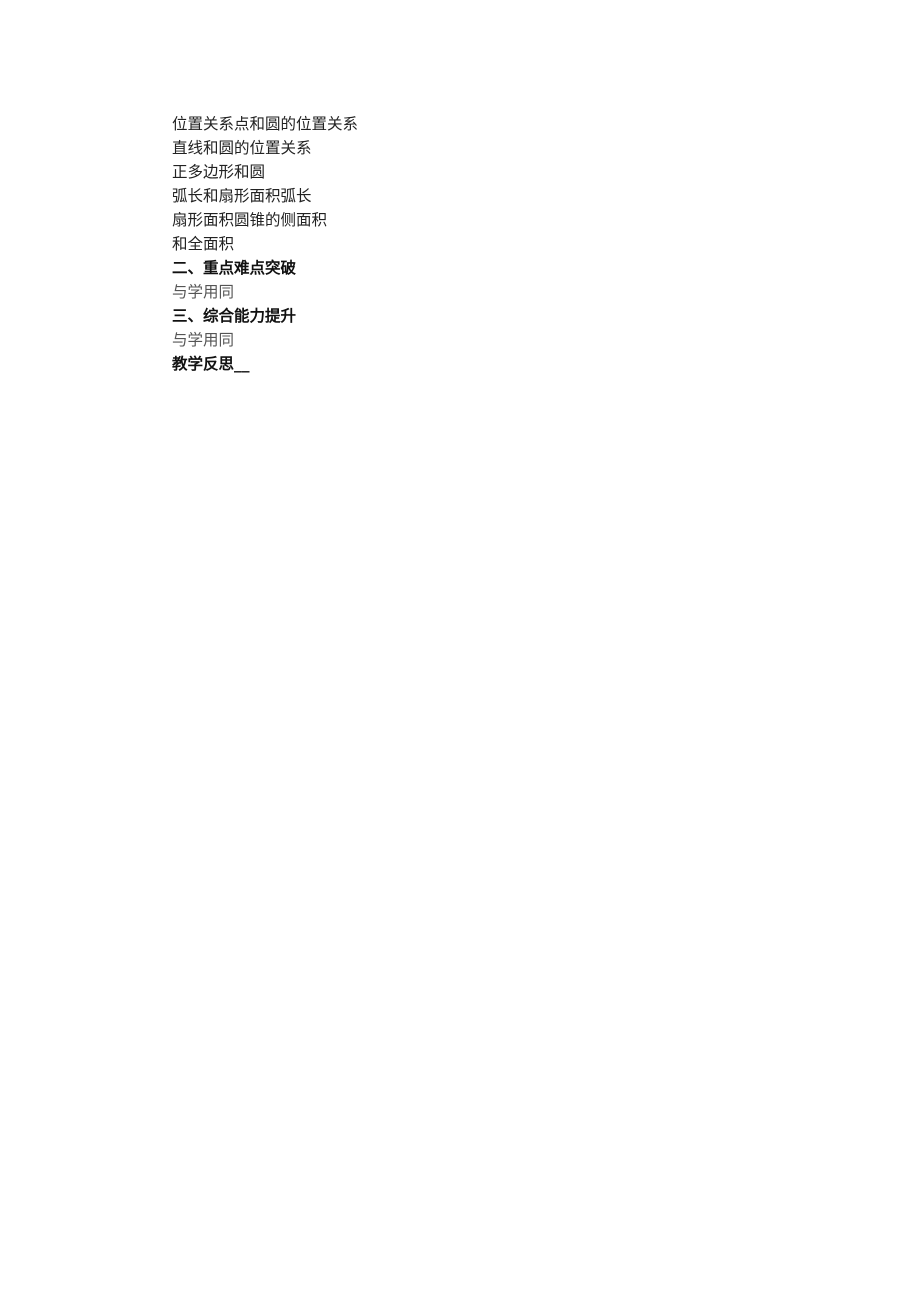 Image resolution: width=920 pixels, height=1302 pixels. What do you see at coordinates (211, 364) in the screenshot?
I see `section-heading-teaching-reflection: 教学反思__` at bounding box center [211, 364].